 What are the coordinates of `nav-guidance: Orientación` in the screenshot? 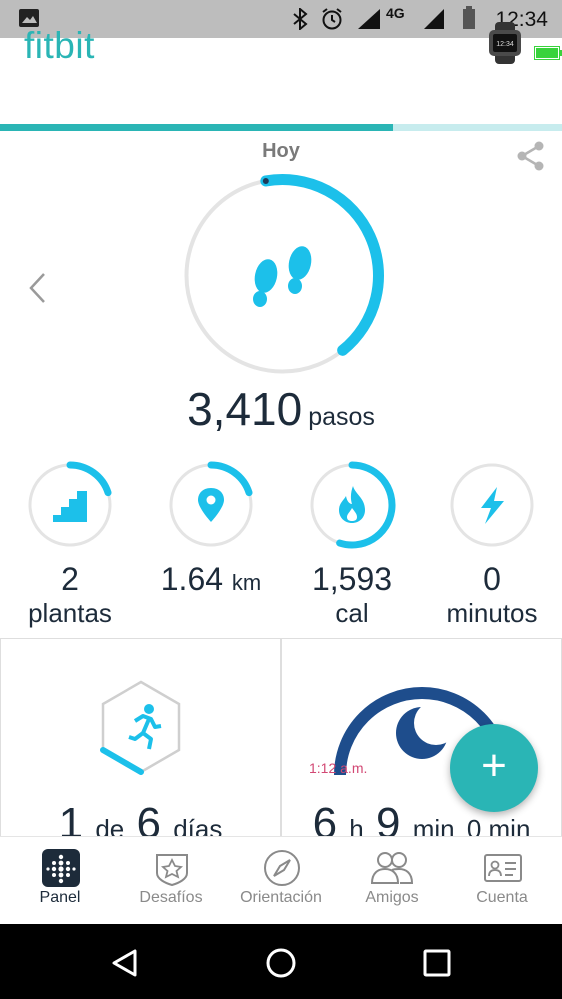 It's located at (281, 881).